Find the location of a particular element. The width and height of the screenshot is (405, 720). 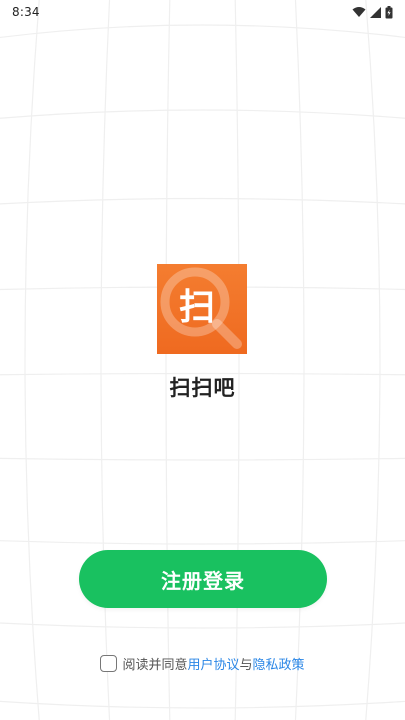

agreement-conjunction: 与 is located at coordinates (246, 665).